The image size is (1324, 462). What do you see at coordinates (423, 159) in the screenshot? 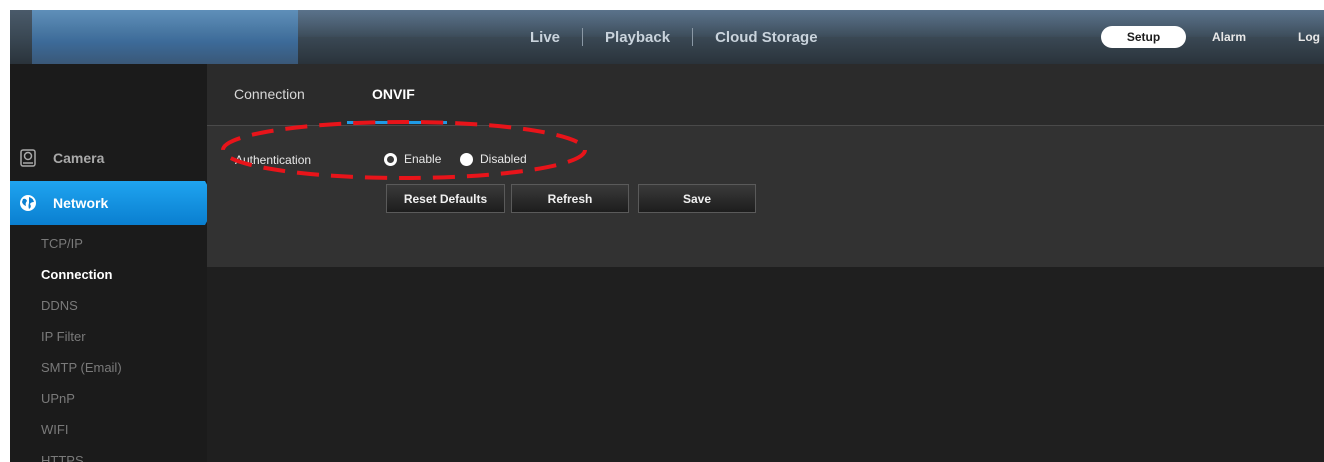
I see `radio-label: Enable` at bounding box center [423, 159].